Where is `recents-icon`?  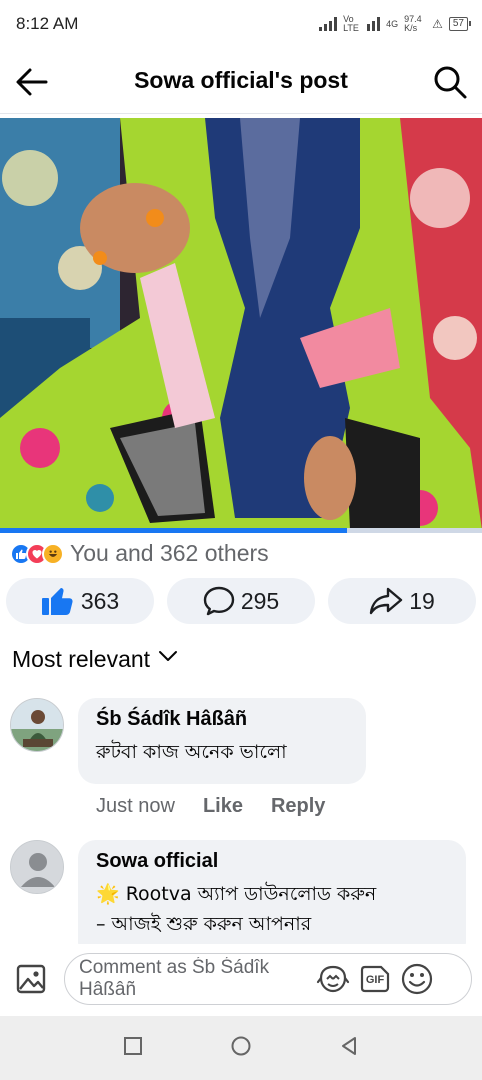 recents-icon is located at coordinates (133, 1048).